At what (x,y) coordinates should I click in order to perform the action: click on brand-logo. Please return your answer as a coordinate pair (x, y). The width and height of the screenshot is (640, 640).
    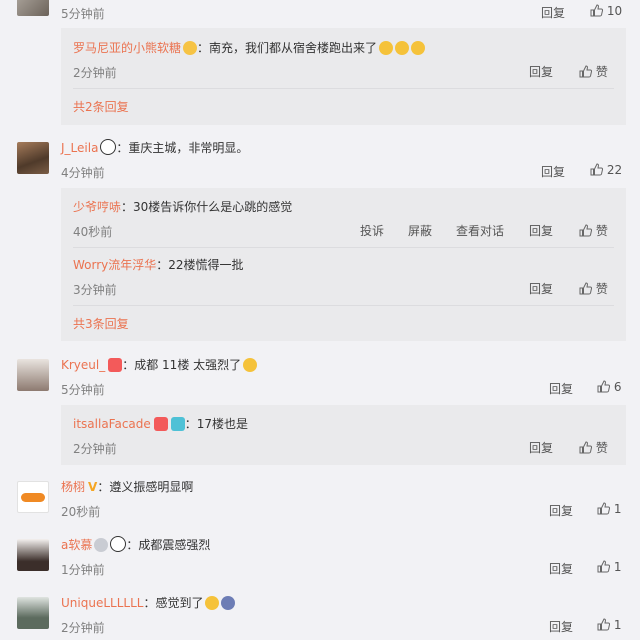
    Looking at the image, I should click on (33, 497).